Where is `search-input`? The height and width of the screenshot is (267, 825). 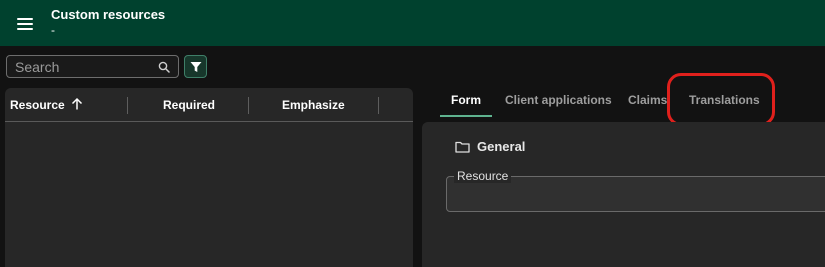
search-input is located at coordinates (92, 66).